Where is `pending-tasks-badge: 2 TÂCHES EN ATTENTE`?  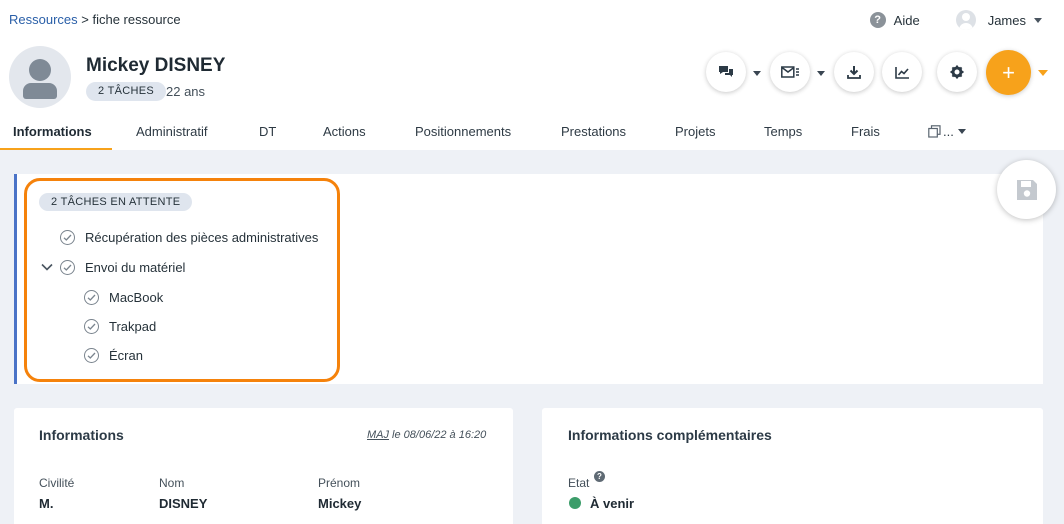 pending-tasks-badge: 2 TÂCHES EN ATTENTE is located at coordinates (116, 202).